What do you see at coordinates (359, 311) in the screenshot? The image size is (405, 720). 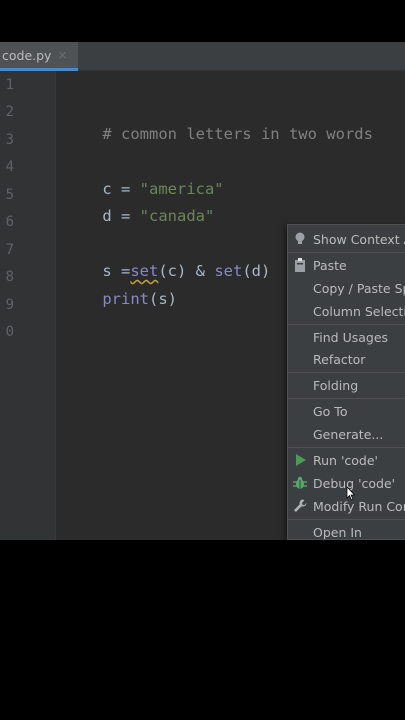 I see `menu-item-label: Column Selectio` at bounding box center [359, 311].